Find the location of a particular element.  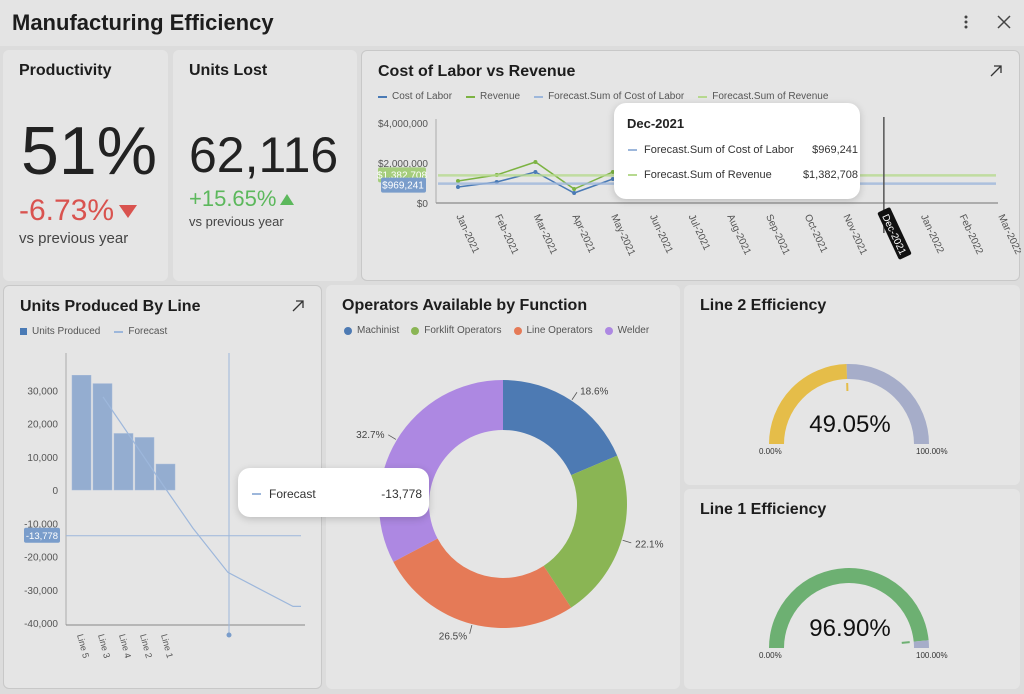

x-tick-label: Feb-2021 is located at coordinates (506, 235).